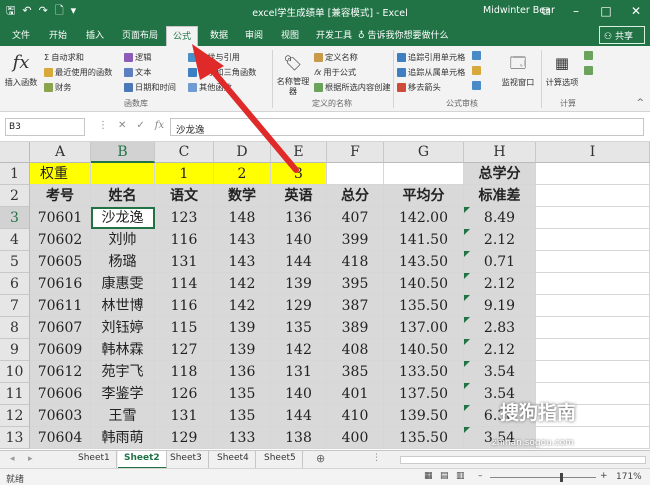  I want to click on row-header: 4, so click(15, 240).